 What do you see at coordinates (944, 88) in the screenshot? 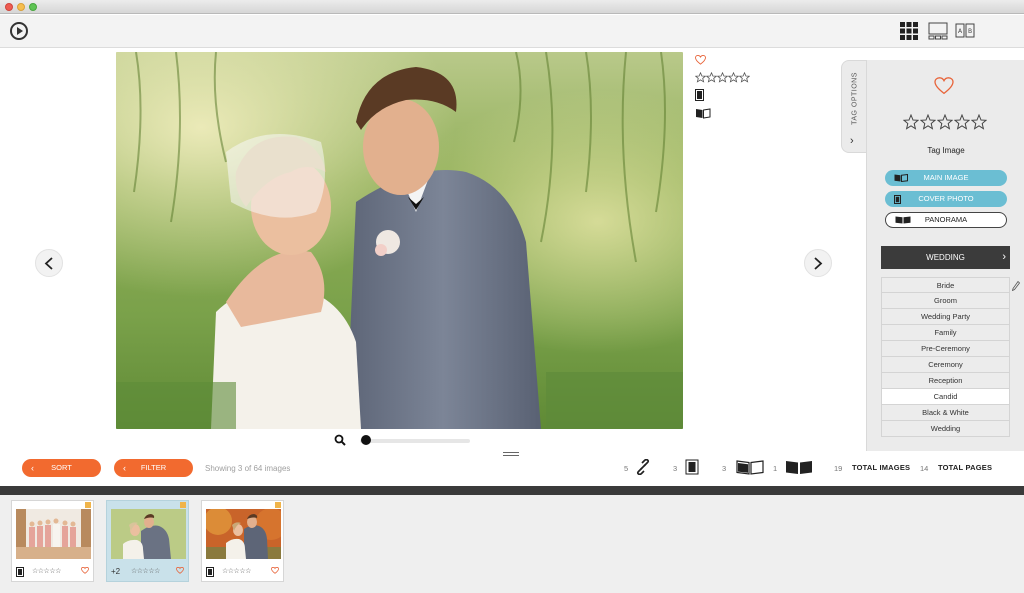
I see `favorite-button` at bounding box center [944, 88].